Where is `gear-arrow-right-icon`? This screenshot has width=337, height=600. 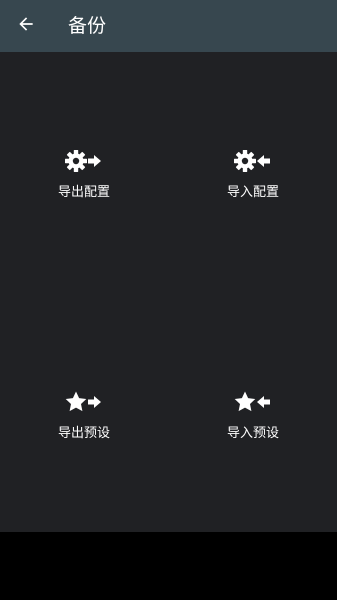
gear-arrow-right-icon is located at coordinates (84, 161).